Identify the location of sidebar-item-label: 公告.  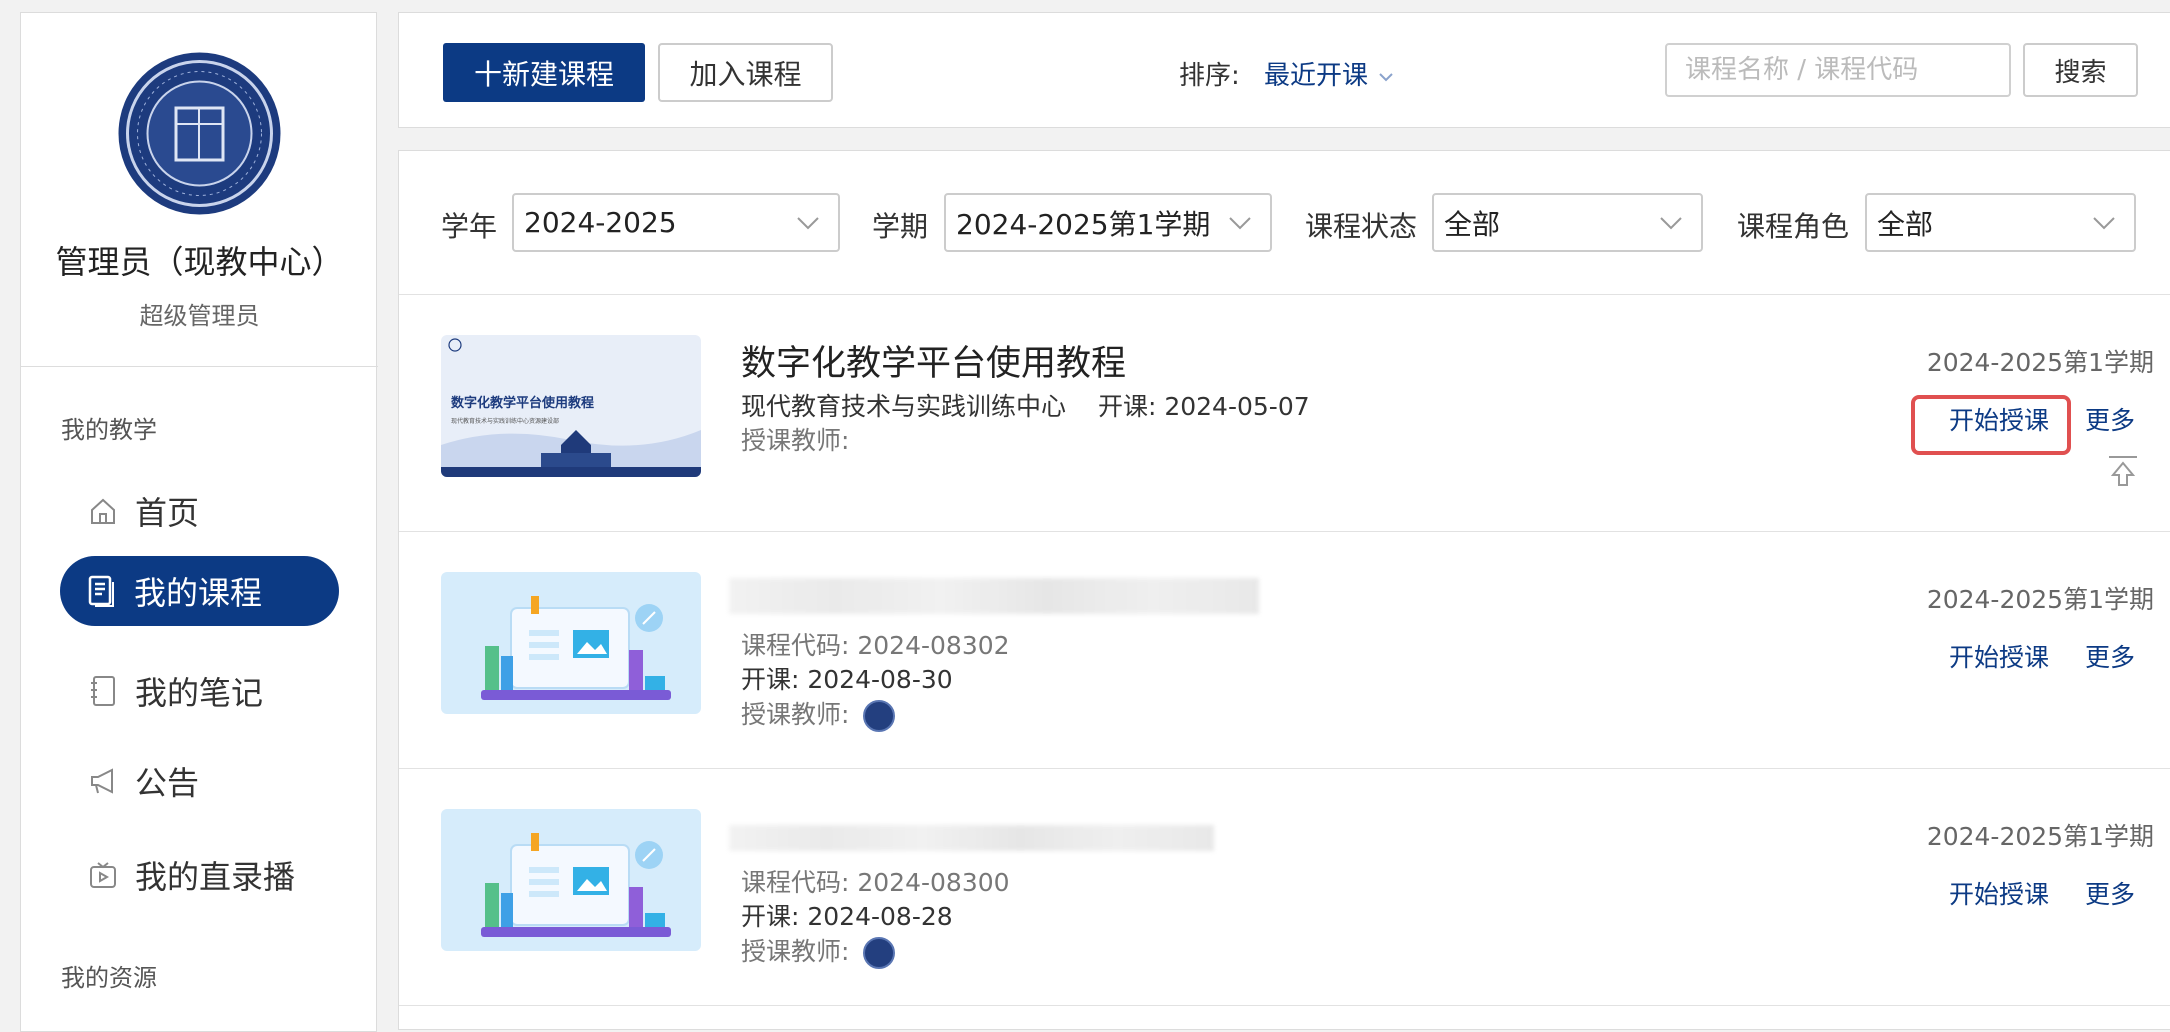
(167, 783).